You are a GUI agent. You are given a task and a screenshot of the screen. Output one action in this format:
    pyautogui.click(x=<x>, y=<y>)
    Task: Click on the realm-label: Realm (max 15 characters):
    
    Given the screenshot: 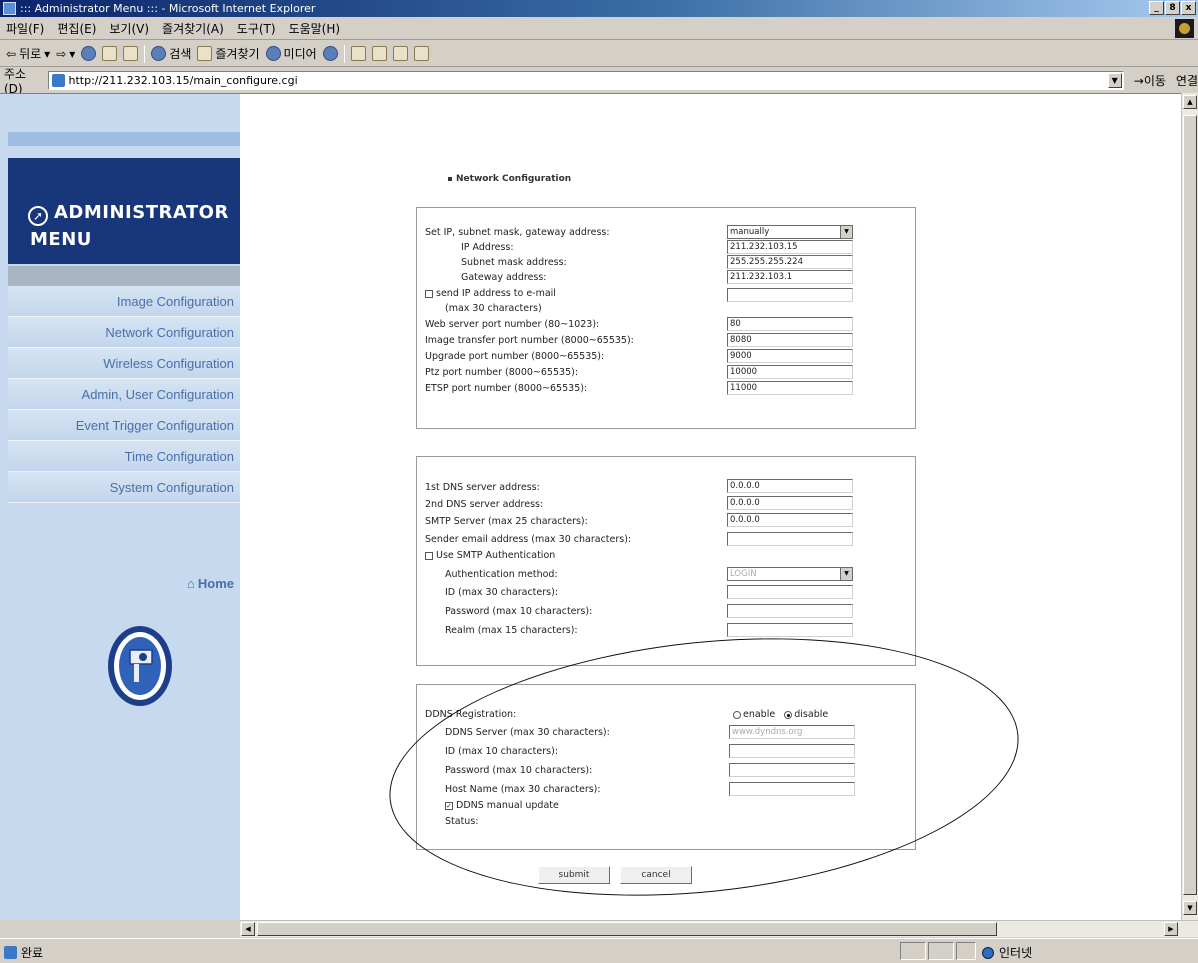 What is the action you would take?
    pyautogui.click(x=511, y=630)
    